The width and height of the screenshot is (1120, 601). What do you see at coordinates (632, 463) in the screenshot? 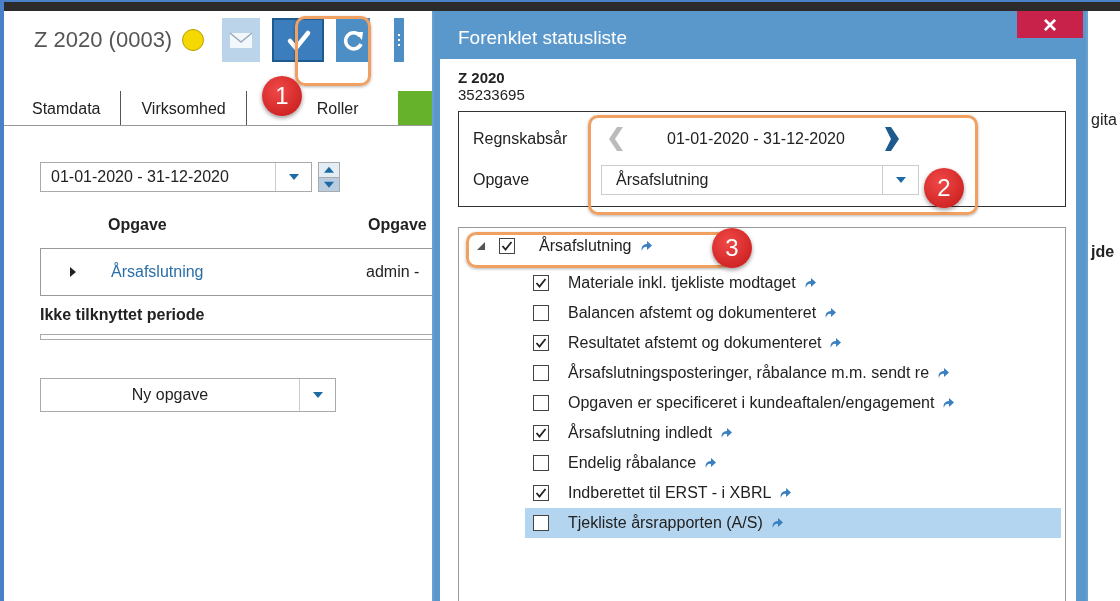
I see `tree-item: Endelig råbalance` at bounding box center [632, 463].